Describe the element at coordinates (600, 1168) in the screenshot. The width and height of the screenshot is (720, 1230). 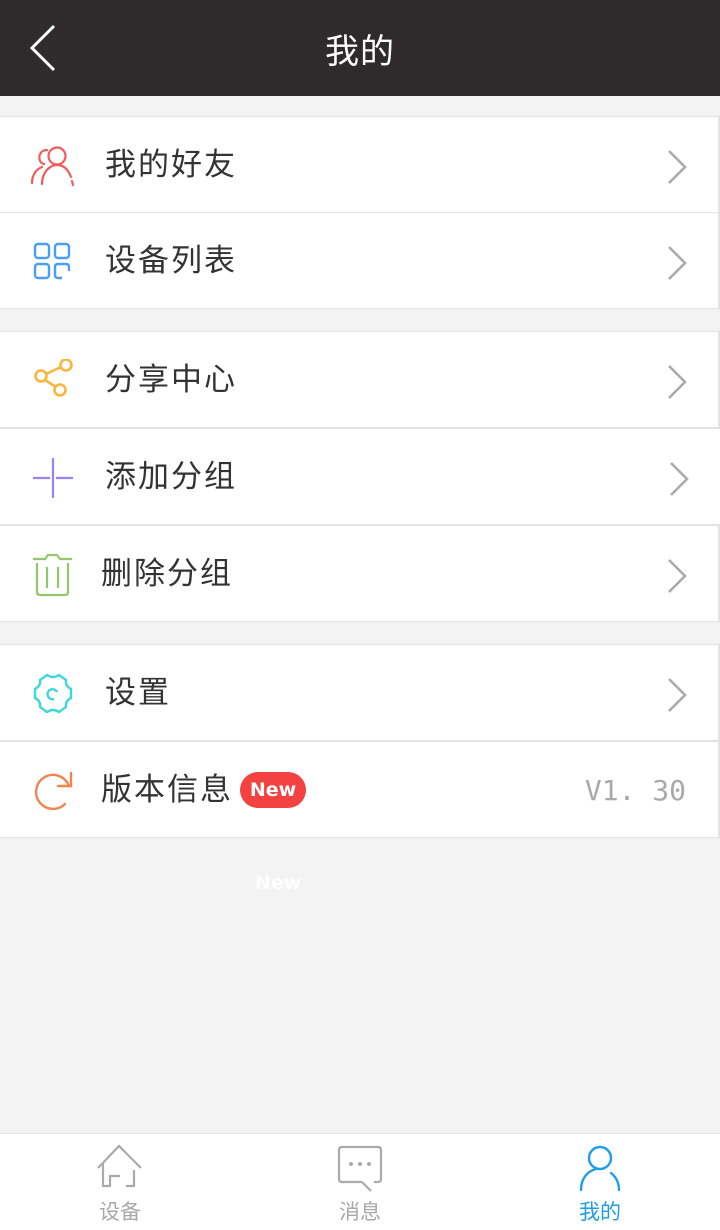
I see `user-icon` at that location.